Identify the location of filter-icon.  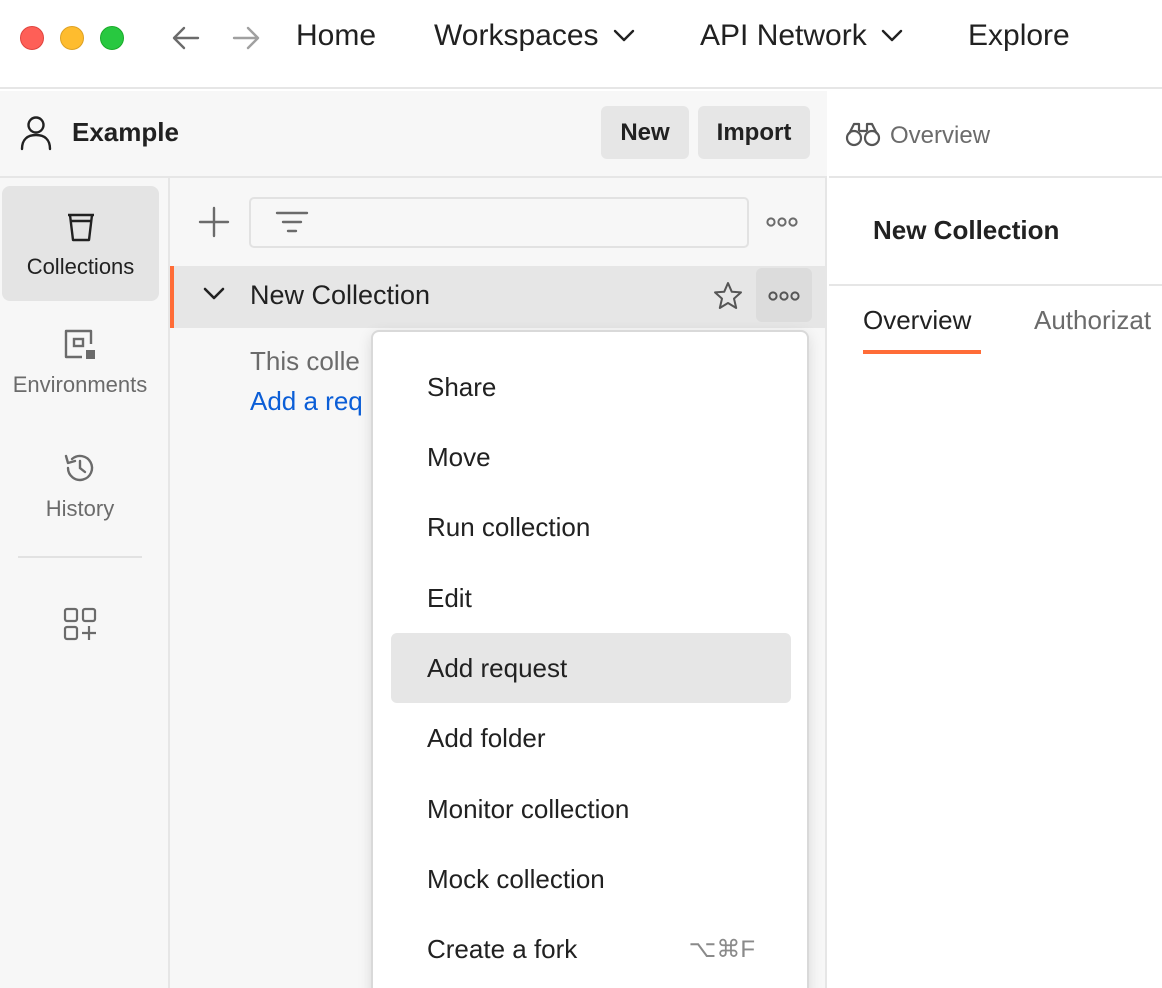
(292, 224).